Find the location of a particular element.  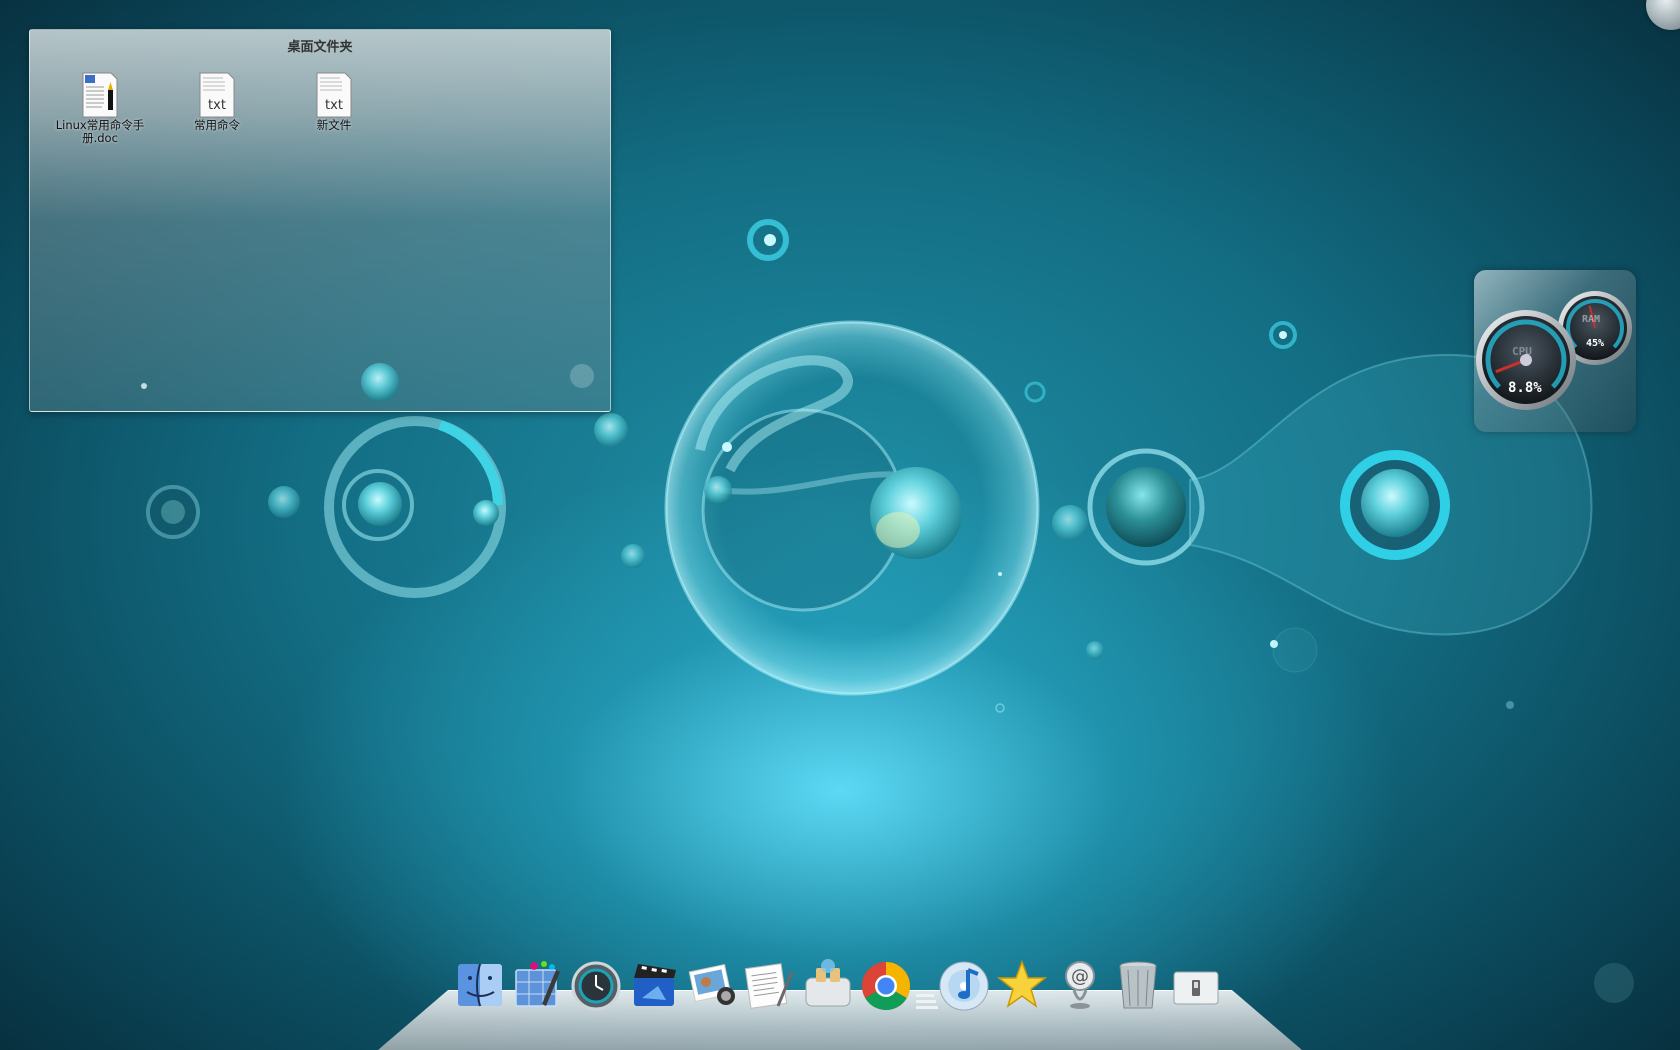

dock-separator is located at coordinates (926, 985).